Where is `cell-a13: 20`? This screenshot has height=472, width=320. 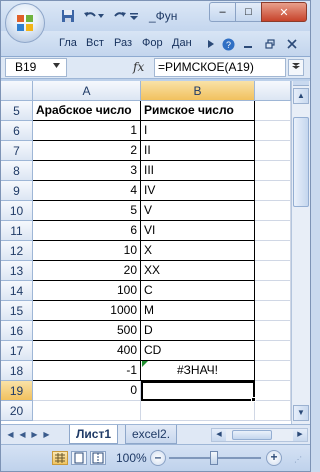 cell-a13: 20 is located at coordinates (87, 271).